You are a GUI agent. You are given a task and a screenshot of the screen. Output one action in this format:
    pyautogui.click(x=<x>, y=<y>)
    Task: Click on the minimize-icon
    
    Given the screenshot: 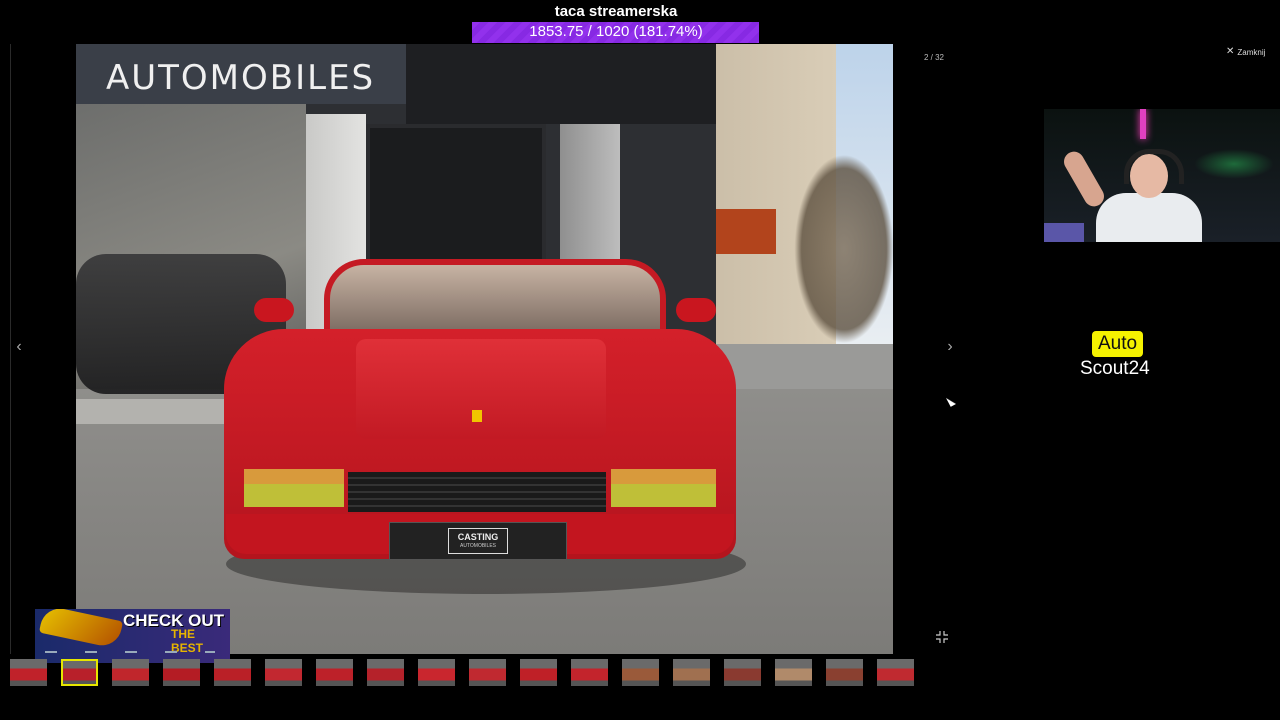 What is the action you would take?
    pyautogui.click(x=942, y=637)
    